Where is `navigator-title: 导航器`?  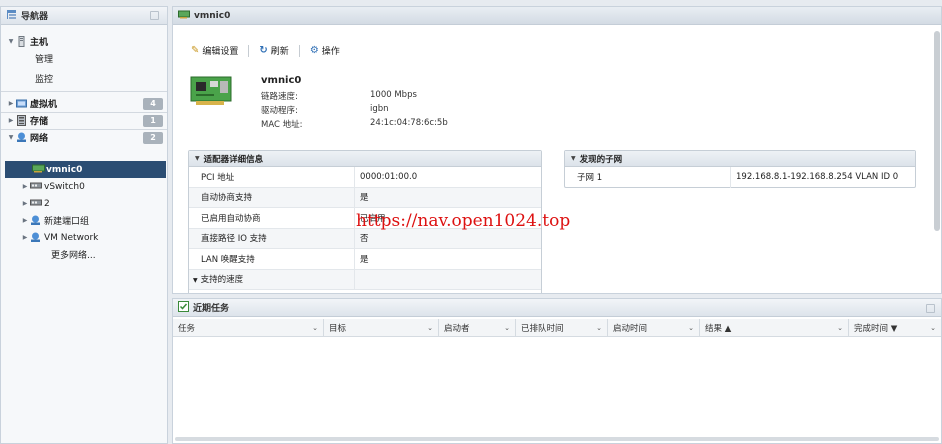 navigator-title: 导航器 is located at coordinates (35, 17).